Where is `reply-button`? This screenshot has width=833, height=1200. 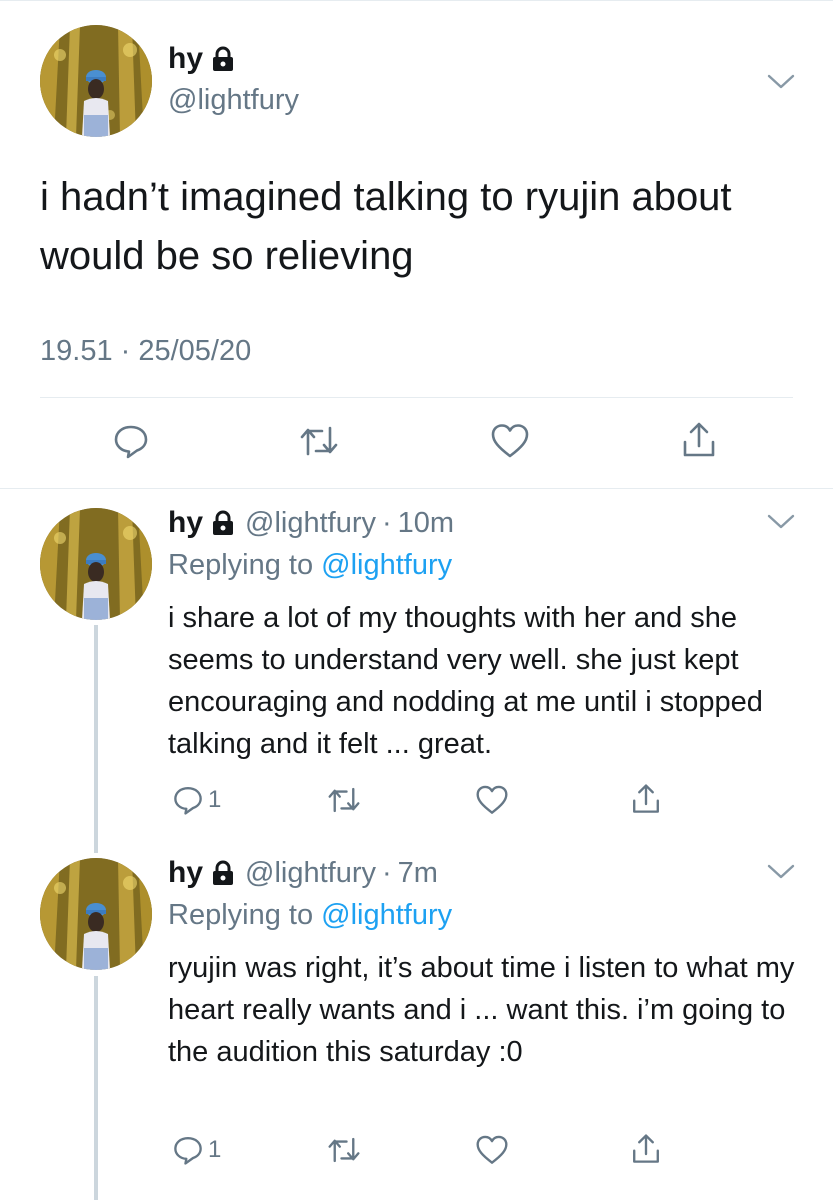 reply-button is located at coordinates (131, 441).